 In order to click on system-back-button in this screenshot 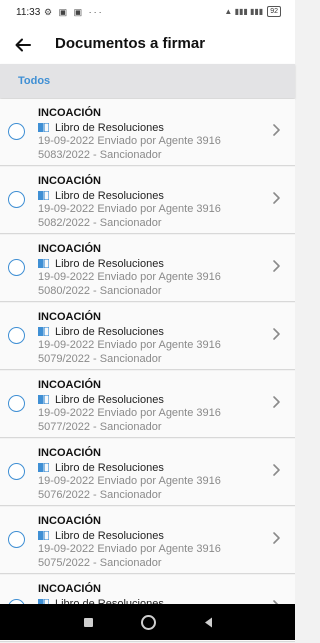, I will do `click(208, 622)`.